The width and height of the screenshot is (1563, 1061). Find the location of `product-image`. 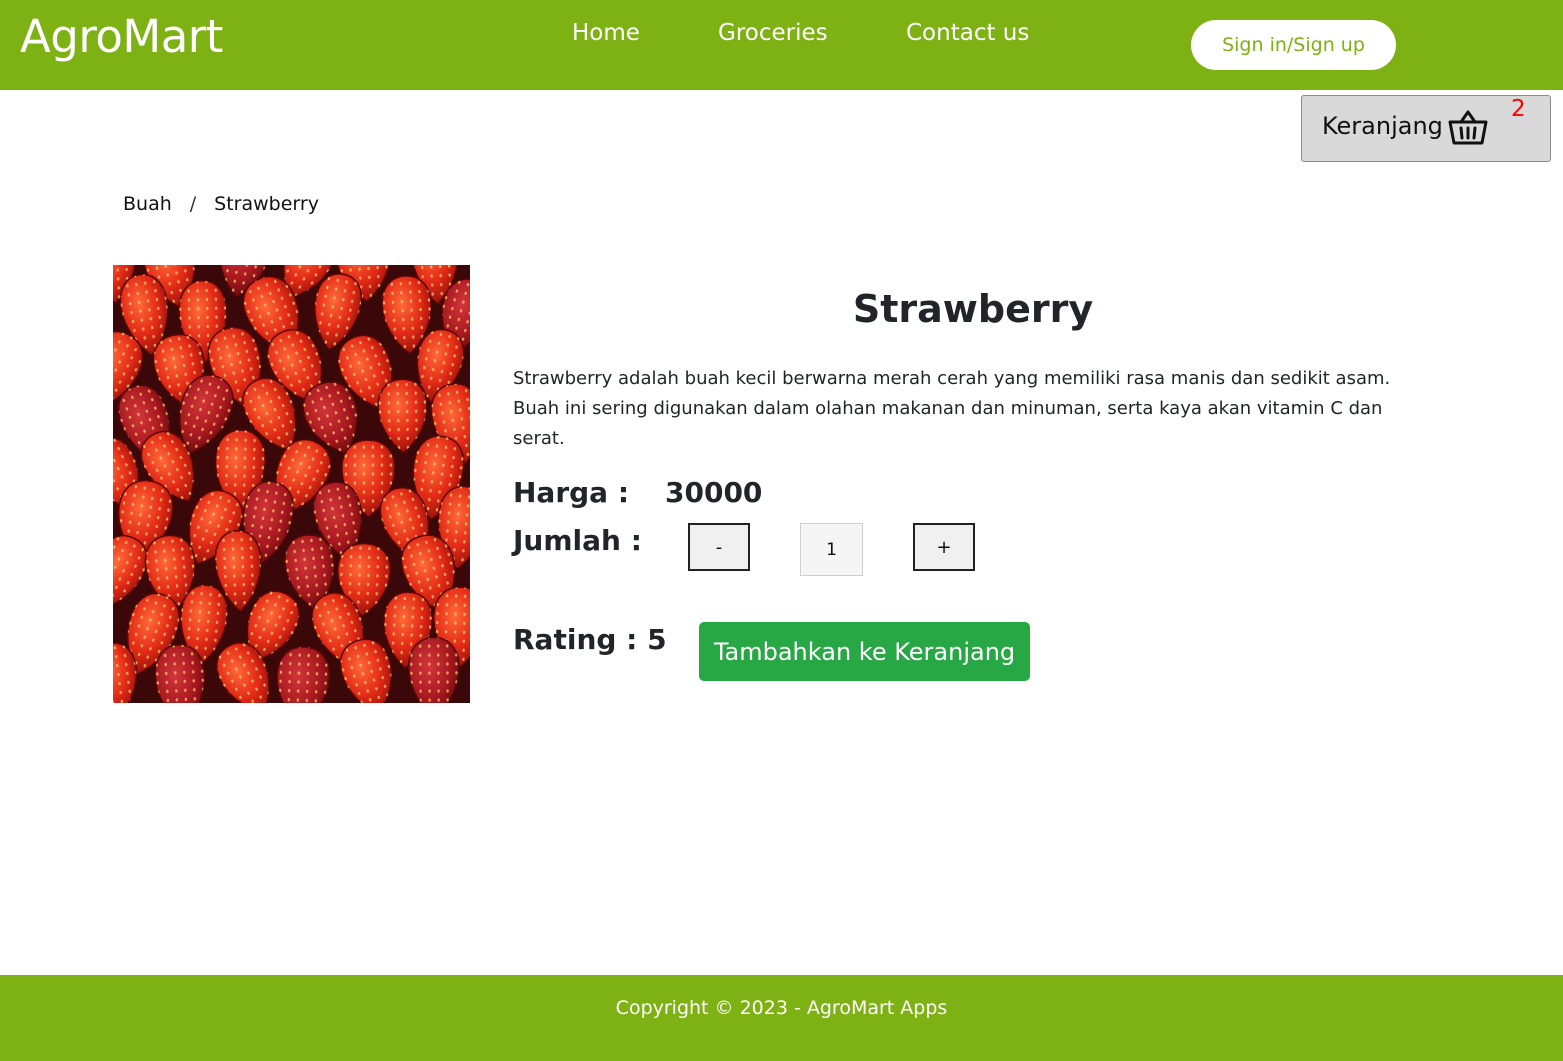

product-image is located at coordinates (291, 484).